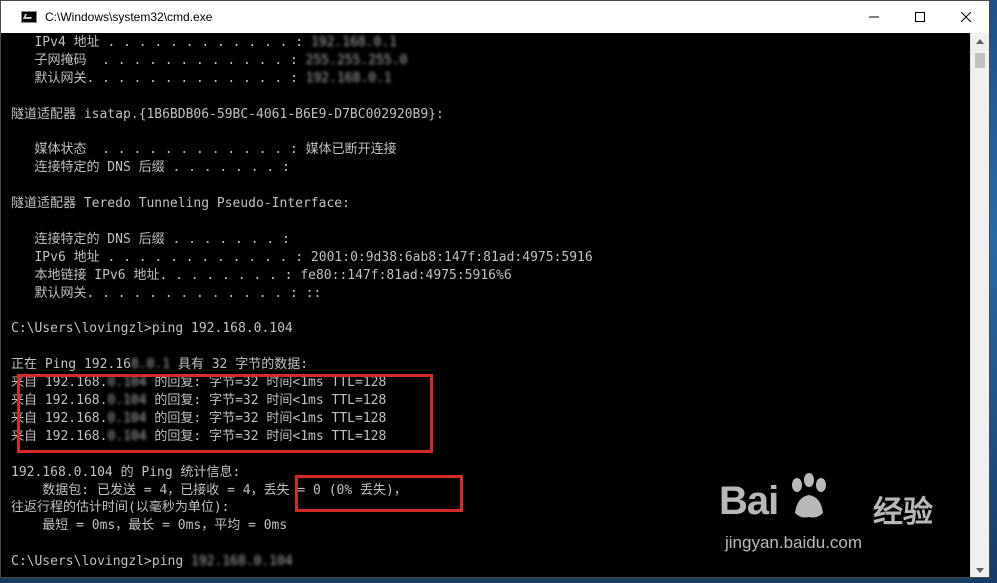  I want to click on console-line: 默认网关. . . . . . . . . . . . . : ::, so click(166, 294).